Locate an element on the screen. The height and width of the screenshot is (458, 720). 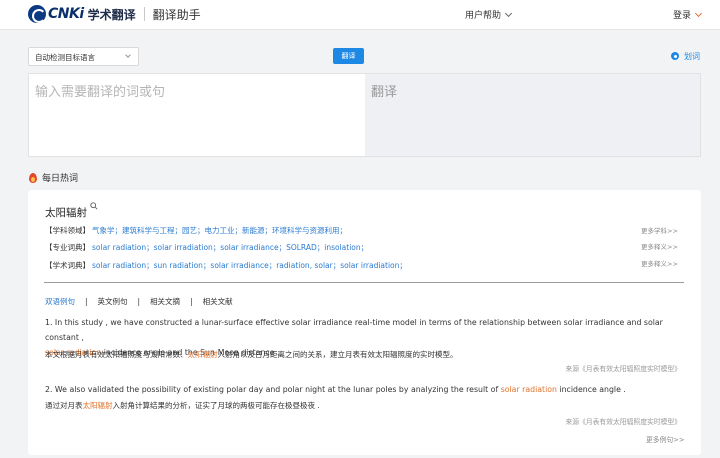
translation-output: 翻译 is located at coordinates (532, 115).